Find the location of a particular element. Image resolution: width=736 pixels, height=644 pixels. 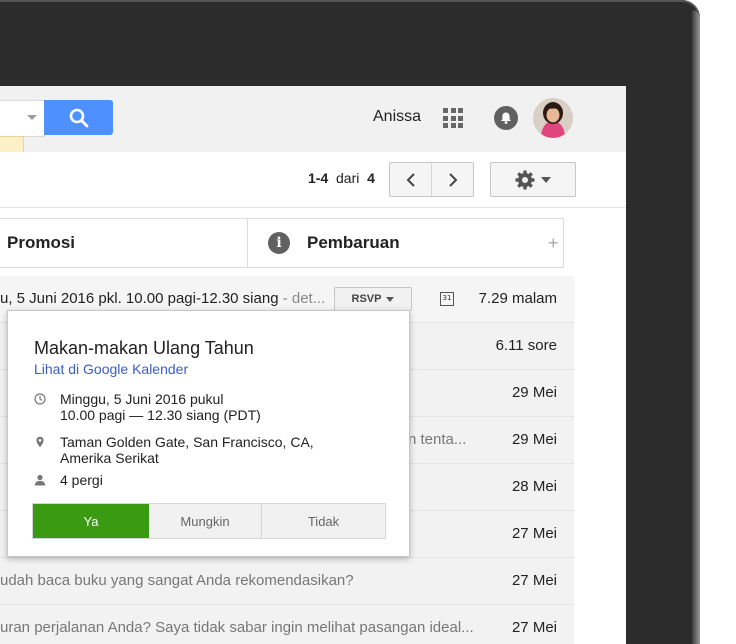

pager-nav is located at coordinates (431, 179).